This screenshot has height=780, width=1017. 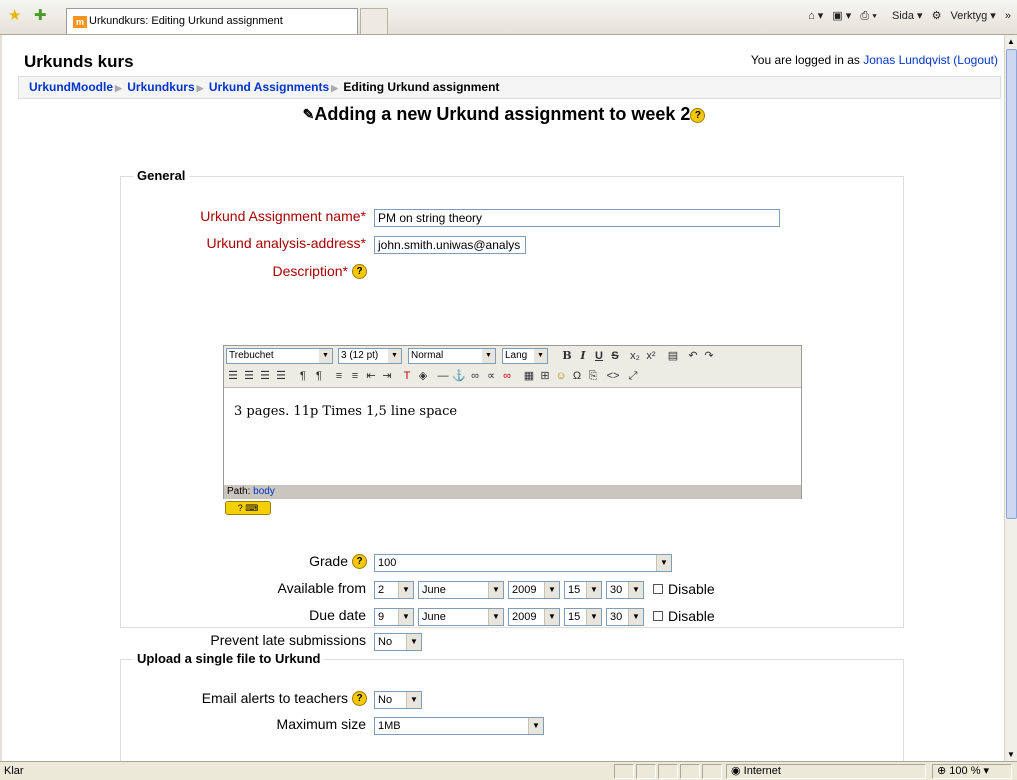 What do you see at coordinates (281, 376) in the screenshot?
I see `justify-icon: ☰` at bounding box center [281, 376].